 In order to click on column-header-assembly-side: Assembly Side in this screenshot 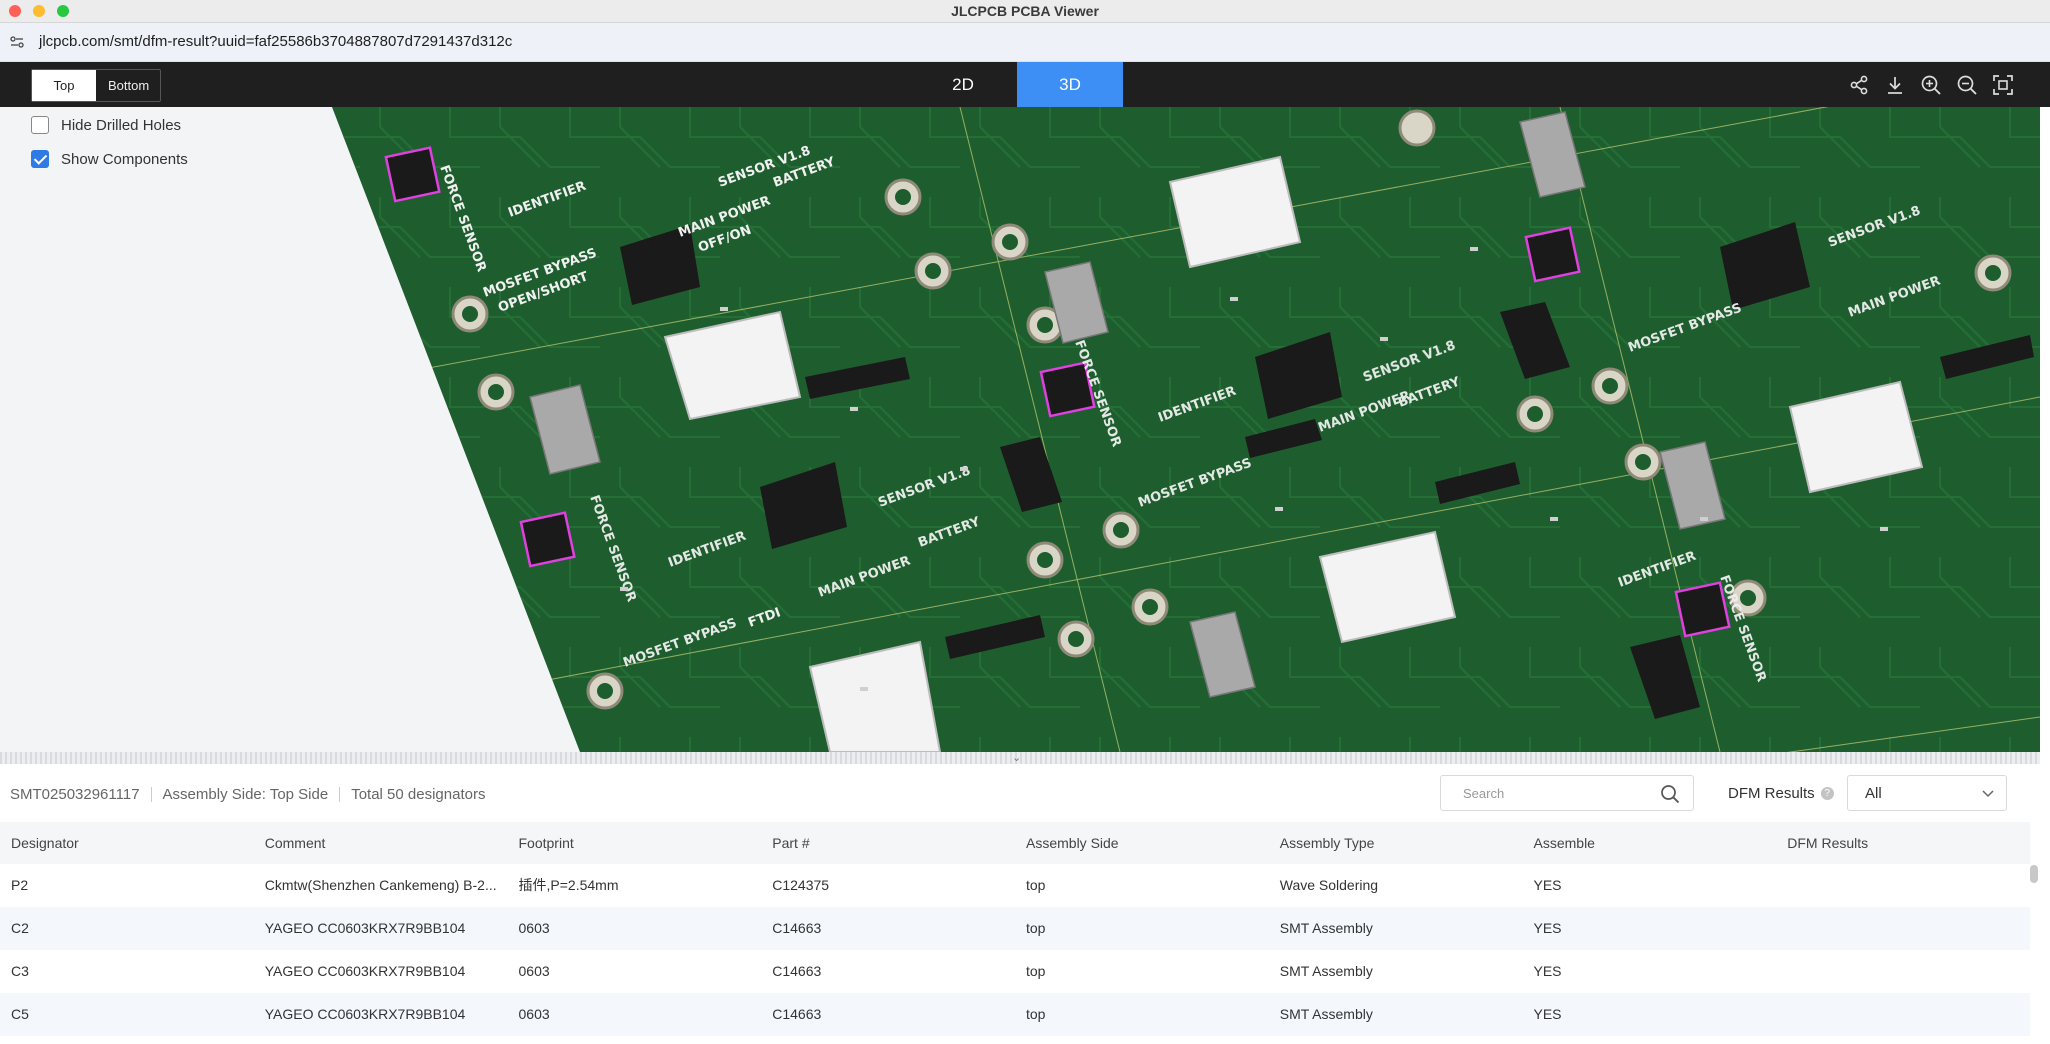, I will do `click(1142, 843)`.